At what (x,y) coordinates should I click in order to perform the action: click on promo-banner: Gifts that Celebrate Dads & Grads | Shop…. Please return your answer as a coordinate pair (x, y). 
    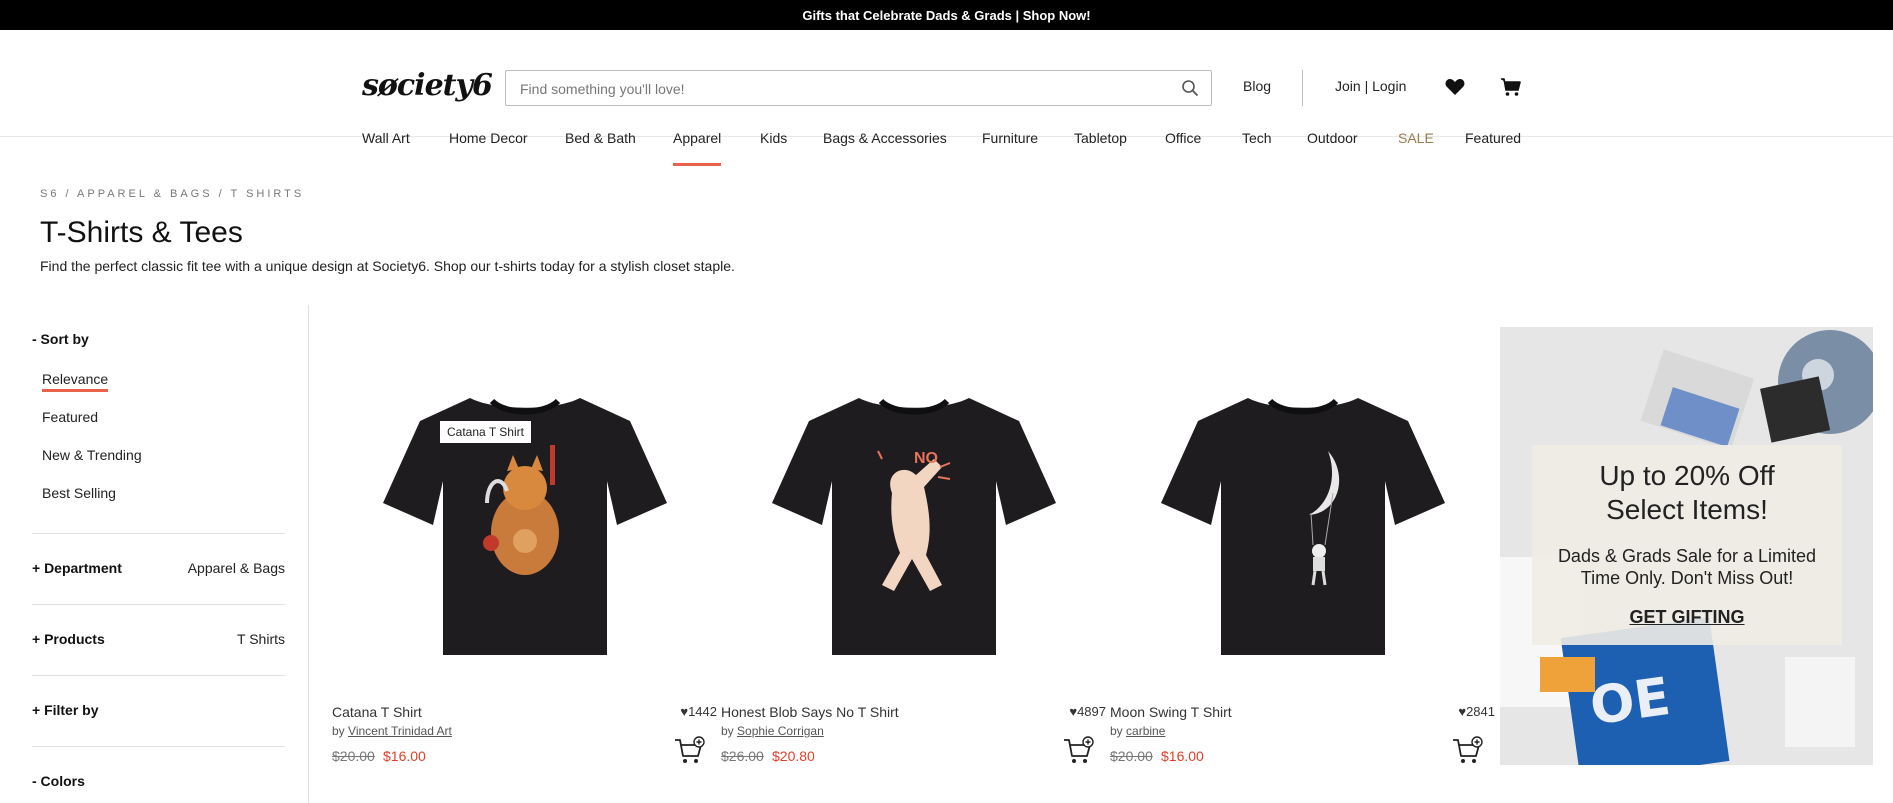
    Looking at the image, I should click on (946, 15).